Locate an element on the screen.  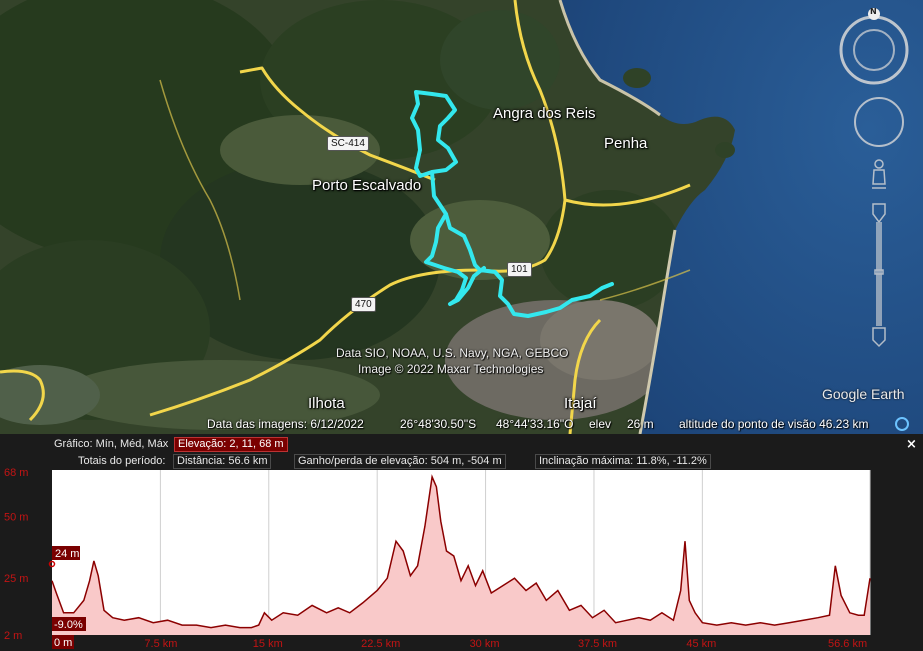
compass-north-letter: N is located at coordinates (873, 11).